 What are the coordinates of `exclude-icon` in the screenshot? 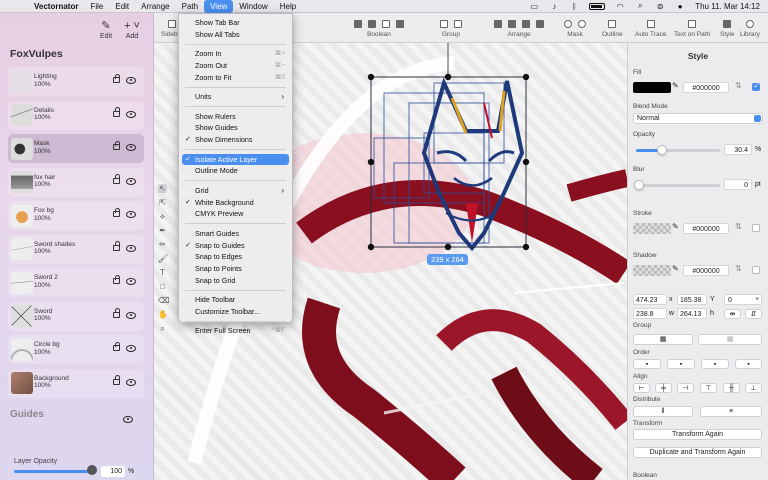 It's located at (400, 24).